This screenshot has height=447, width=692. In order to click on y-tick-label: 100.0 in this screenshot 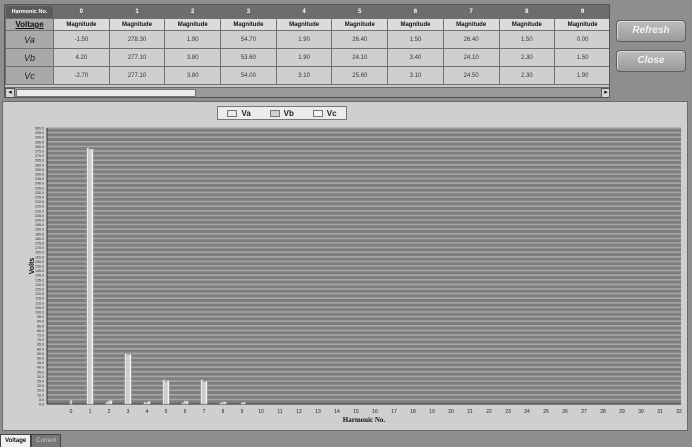, I will do `click(39, 313)`.